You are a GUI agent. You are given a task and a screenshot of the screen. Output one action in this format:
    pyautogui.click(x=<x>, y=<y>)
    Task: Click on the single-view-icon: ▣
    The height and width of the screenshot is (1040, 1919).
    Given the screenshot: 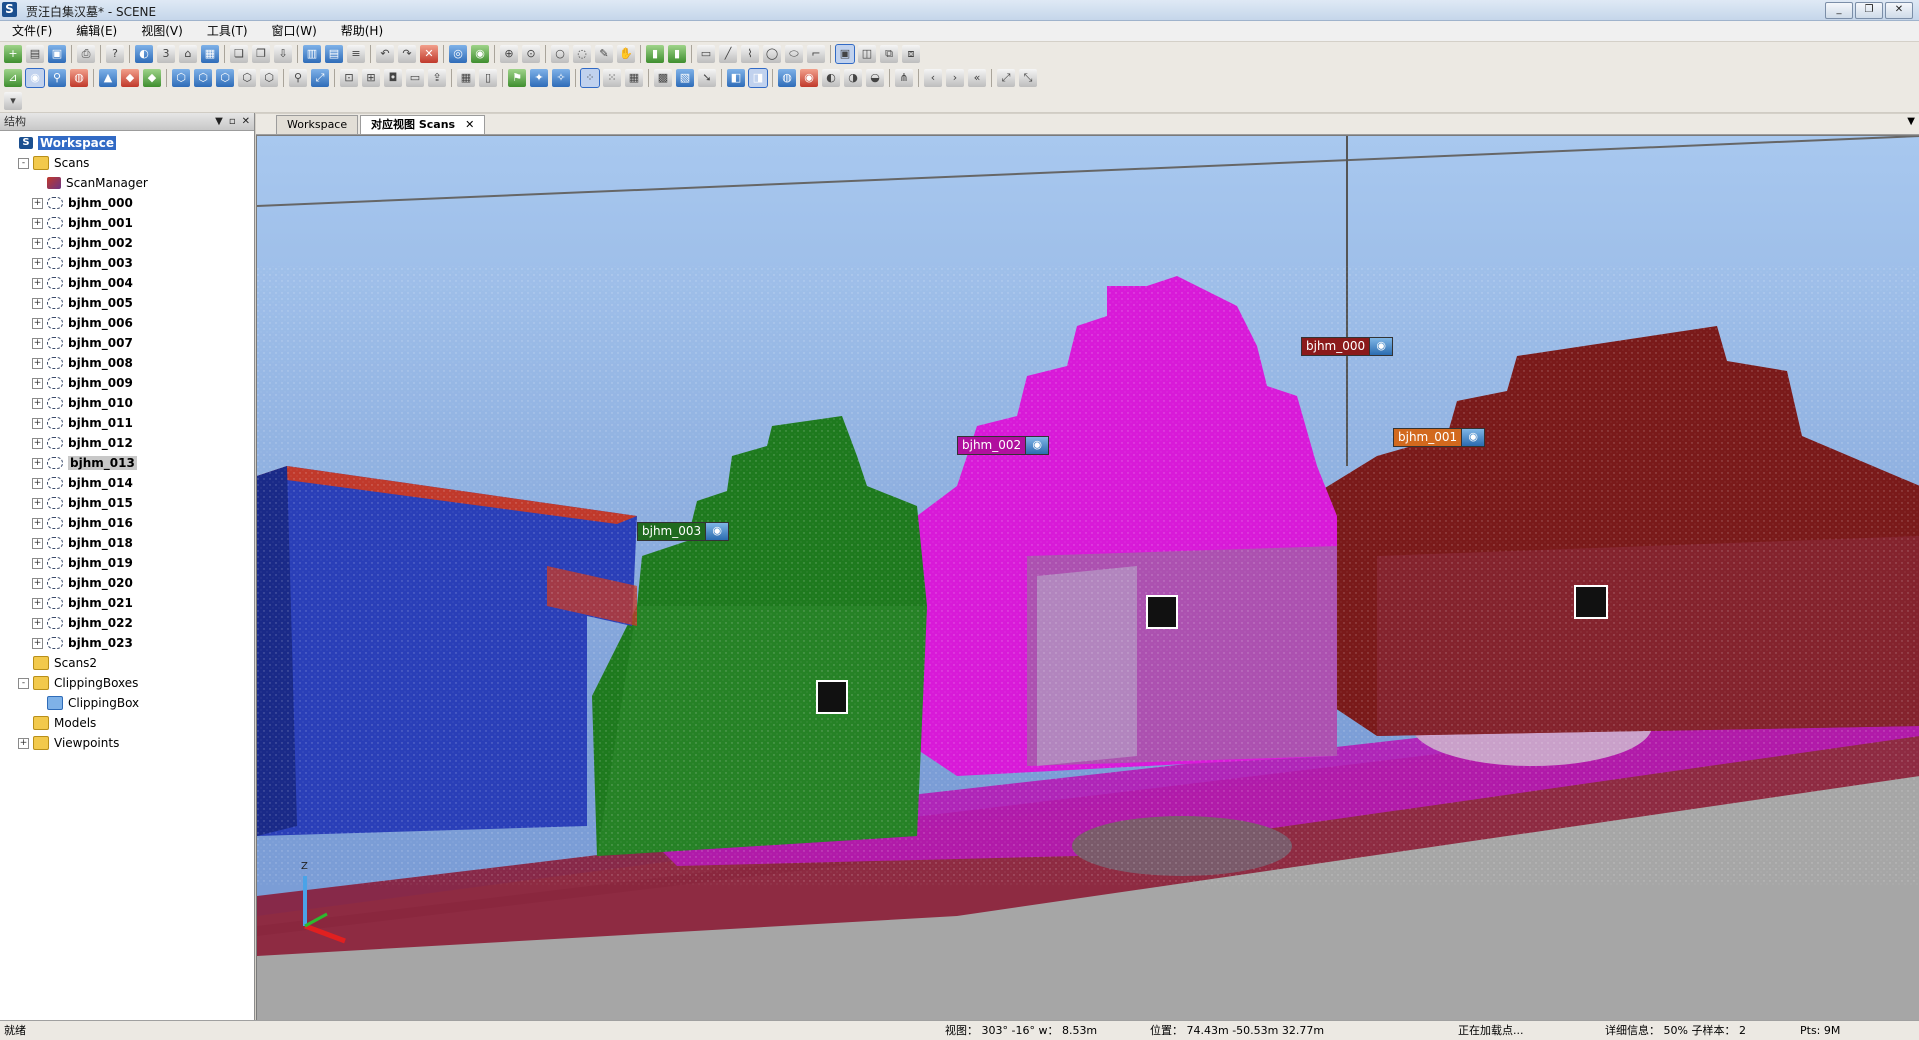 What is the action you would take?
    pyautogui.click(x=845, y=54)
    